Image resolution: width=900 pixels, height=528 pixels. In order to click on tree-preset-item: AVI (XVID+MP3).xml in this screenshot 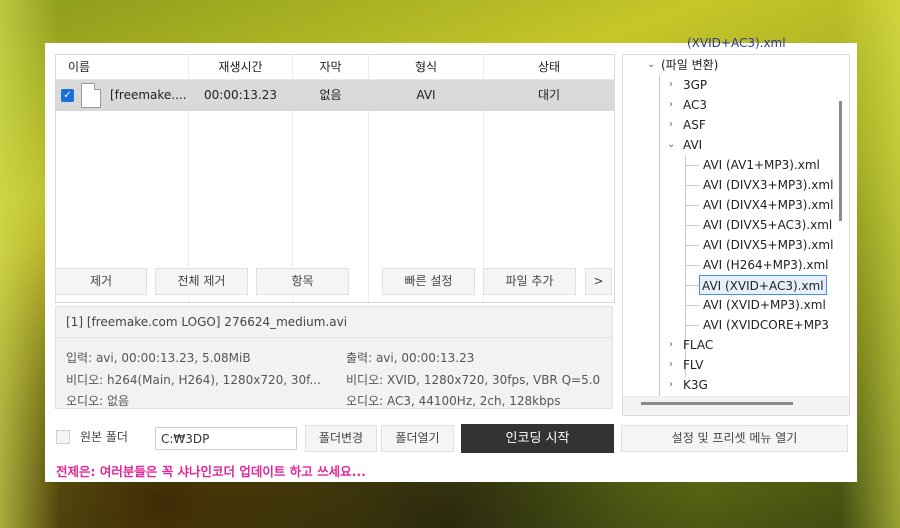, I will do `click(764, 305)`.